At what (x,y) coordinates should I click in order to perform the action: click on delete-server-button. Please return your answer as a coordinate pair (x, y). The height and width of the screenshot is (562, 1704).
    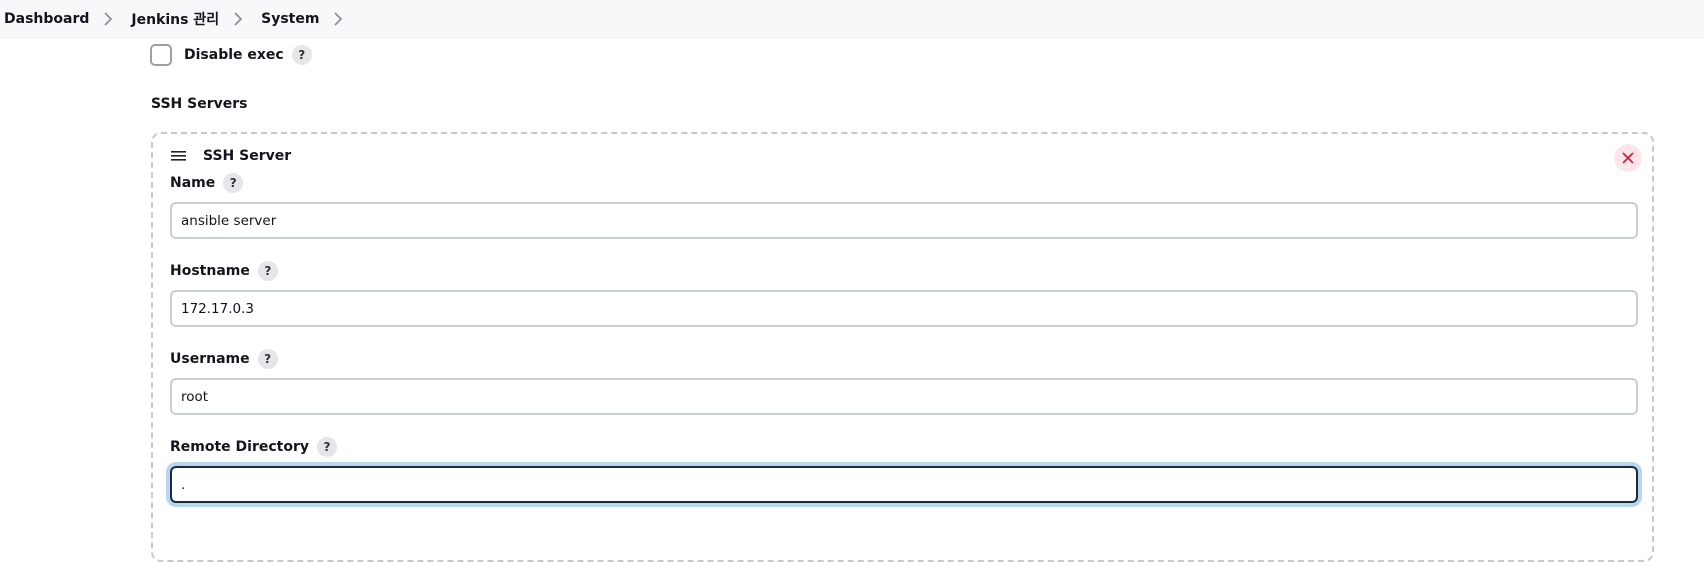
    Looking at the image, I should click on (1628, 158).